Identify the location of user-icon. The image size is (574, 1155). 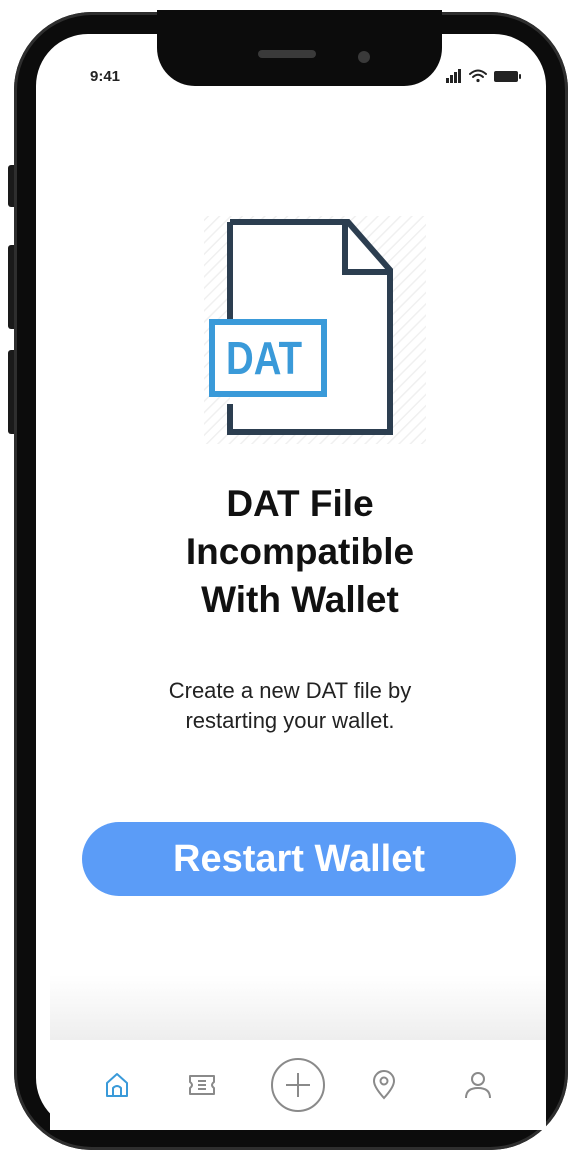
(478, 1085).